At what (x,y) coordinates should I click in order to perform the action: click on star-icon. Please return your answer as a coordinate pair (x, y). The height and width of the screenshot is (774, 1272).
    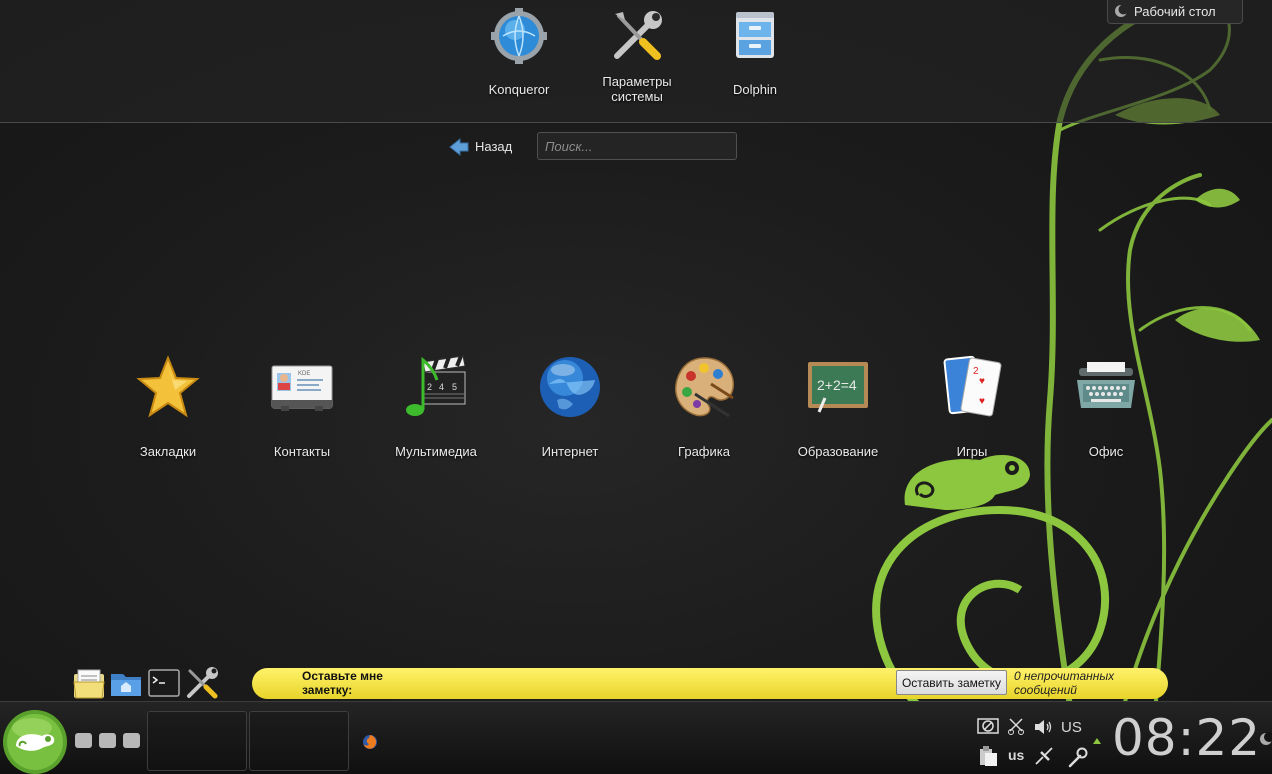
    Looking at the image, I should click on (168, 386).